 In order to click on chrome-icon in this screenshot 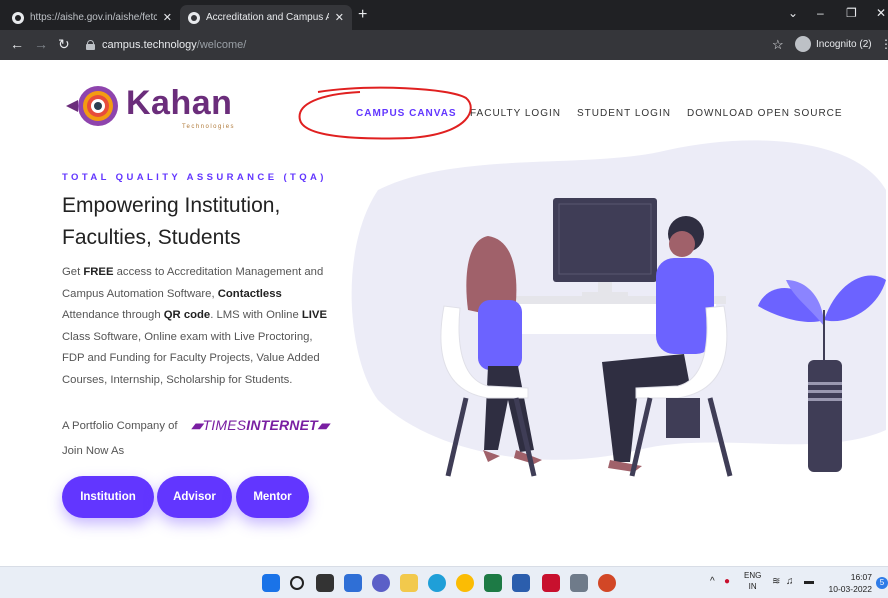, I will do `click(465, 583)`.